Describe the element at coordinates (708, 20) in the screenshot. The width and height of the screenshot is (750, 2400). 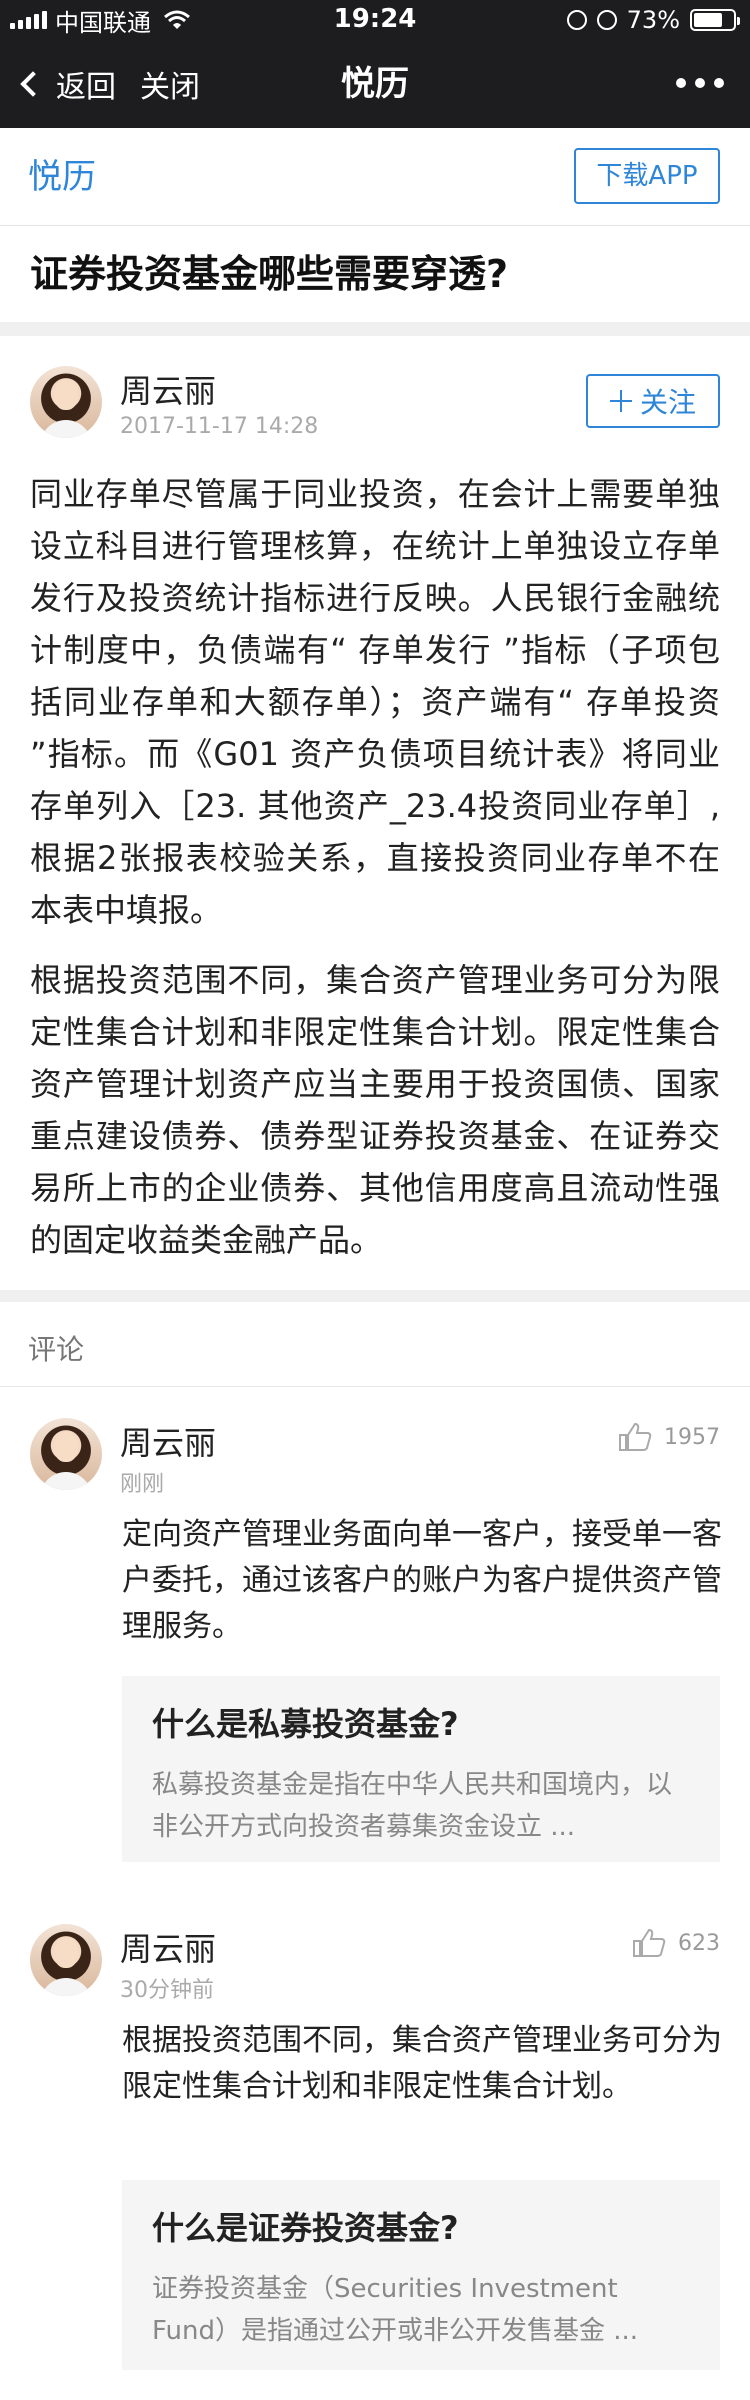
I see `battery-level` at that location.